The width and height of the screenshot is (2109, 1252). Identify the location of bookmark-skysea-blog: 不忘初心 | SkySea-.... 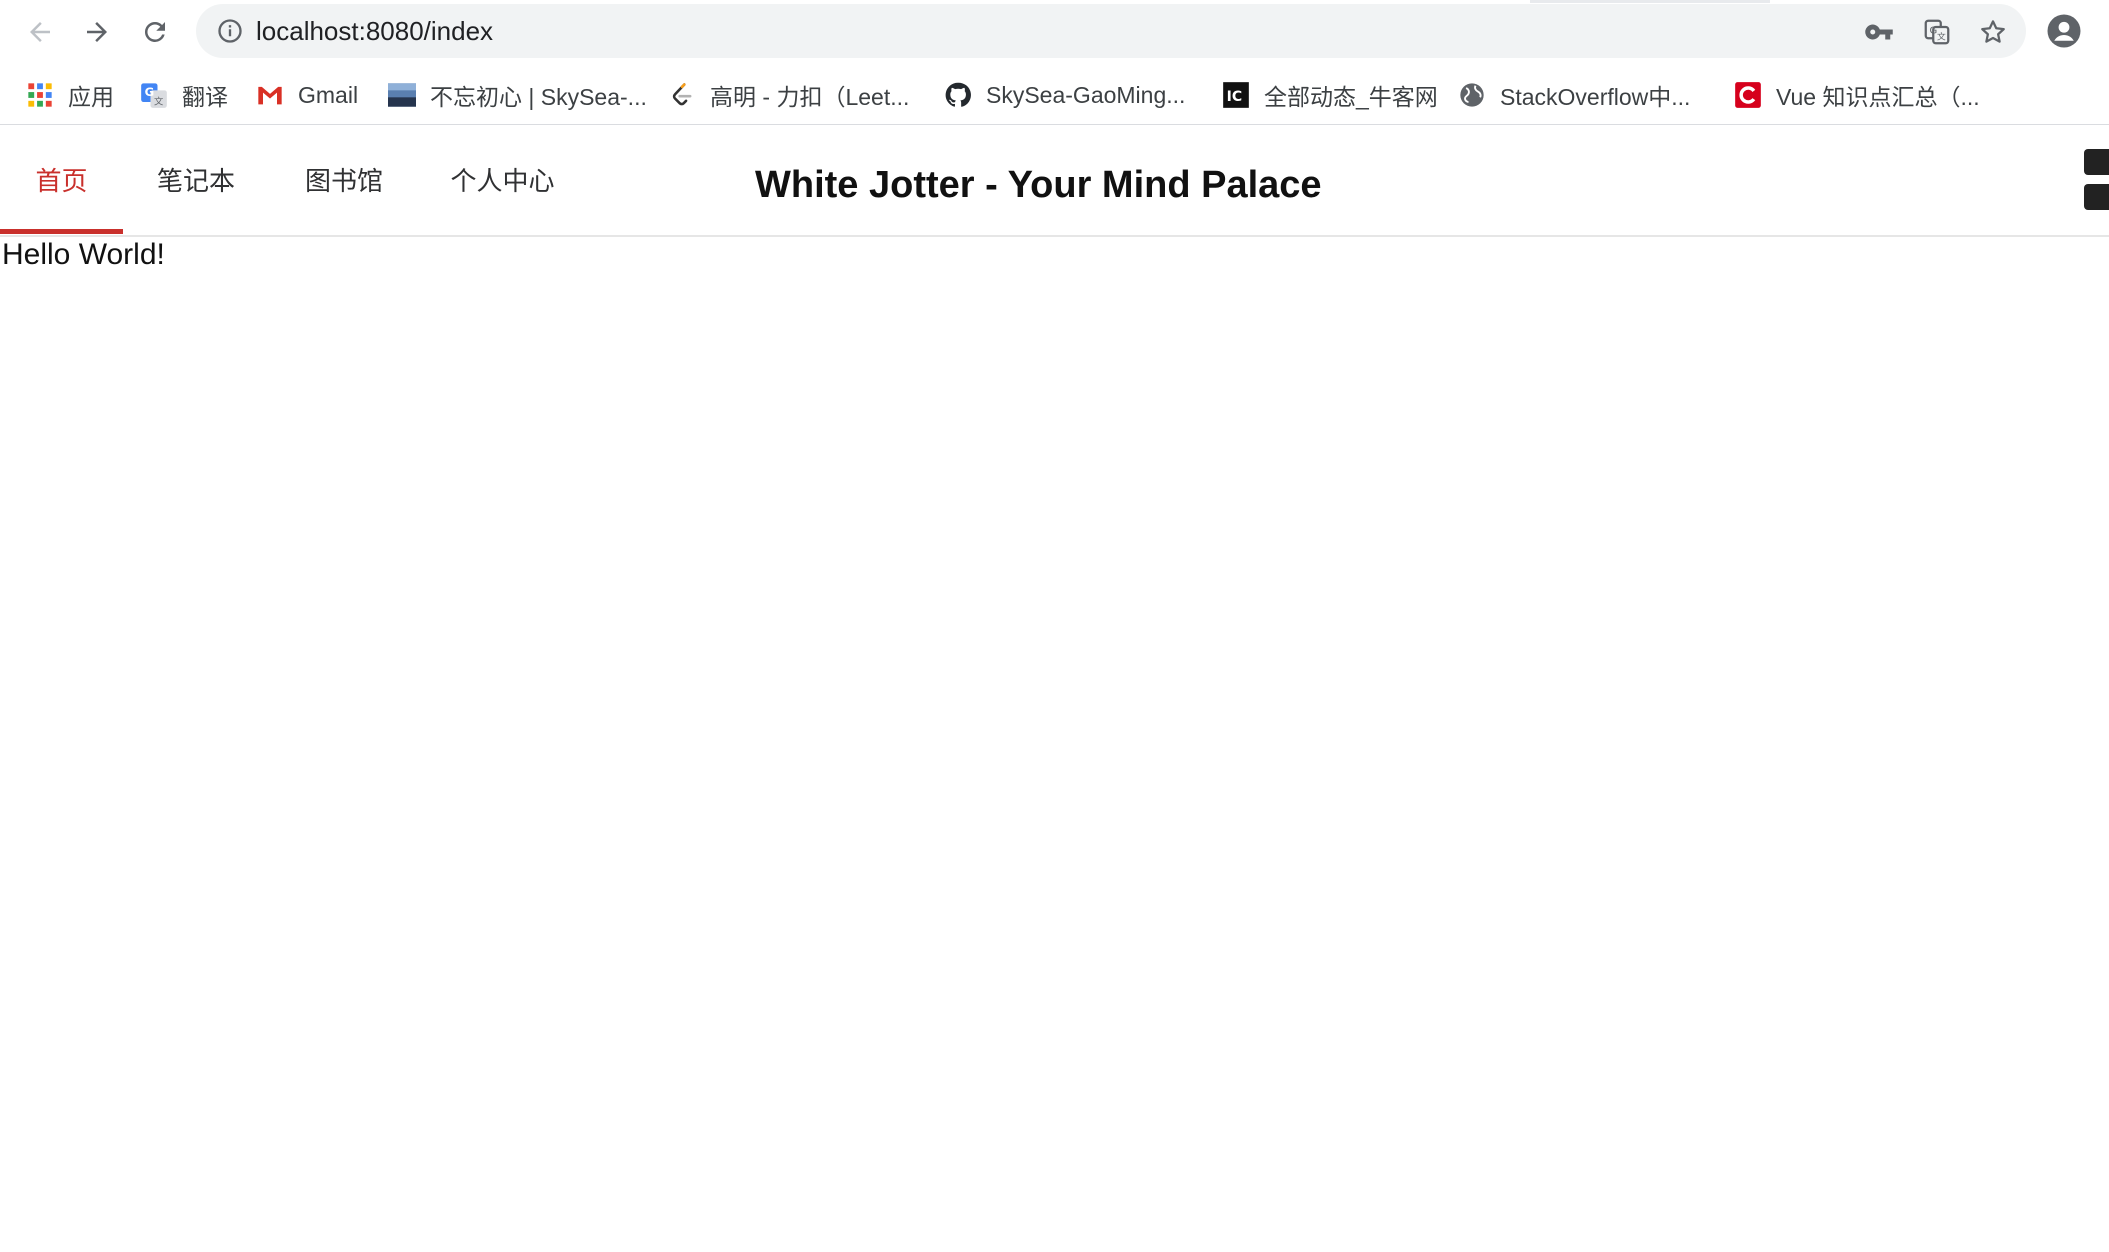
(517, 95).